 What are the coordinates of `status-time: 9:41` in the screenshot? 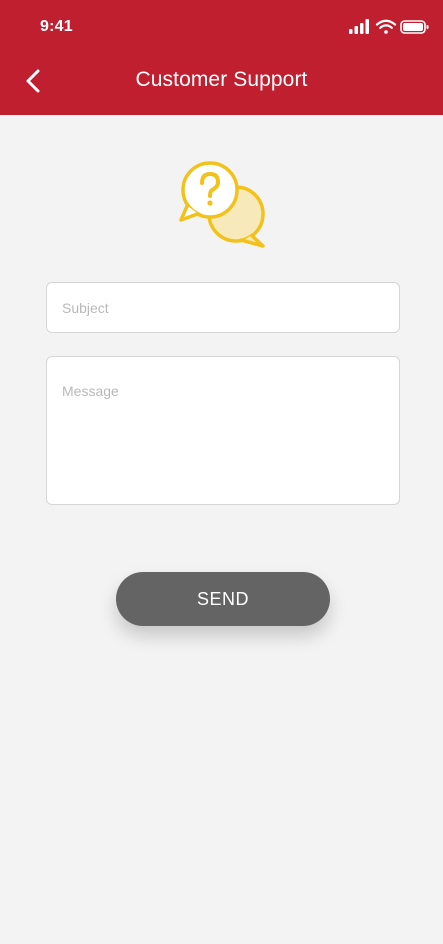 It's located at (56, 26).